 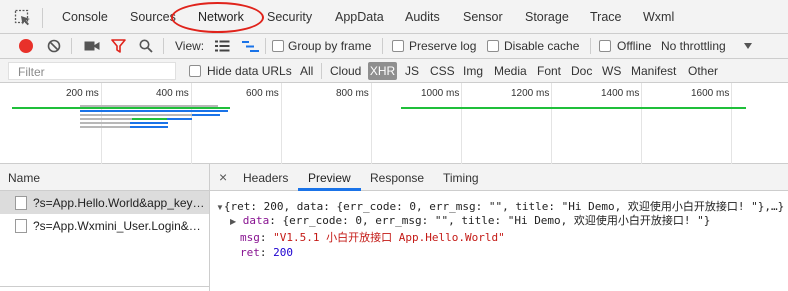 What do you see at coordinates (611, 71) in the screenshot?
I see `filter-type-ws: WS` at bounding box center [611, 71].